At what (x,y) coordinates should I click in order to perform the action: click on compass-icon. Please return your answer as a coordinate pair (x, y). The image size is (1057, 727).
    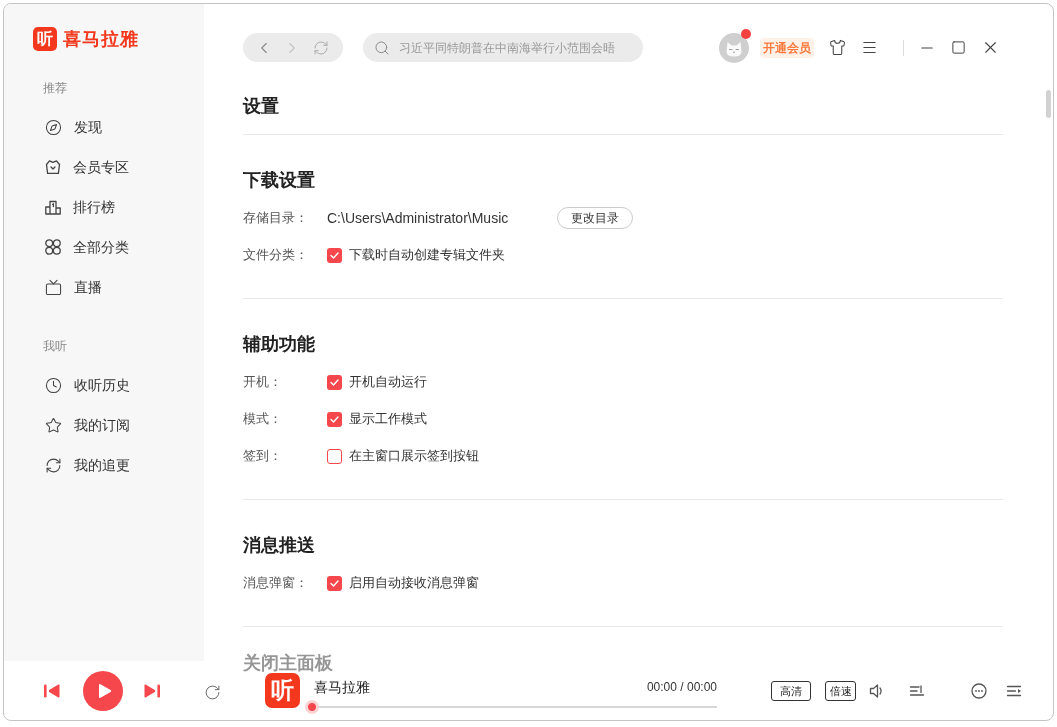
    Looking at the image, I should click on (53, 127).